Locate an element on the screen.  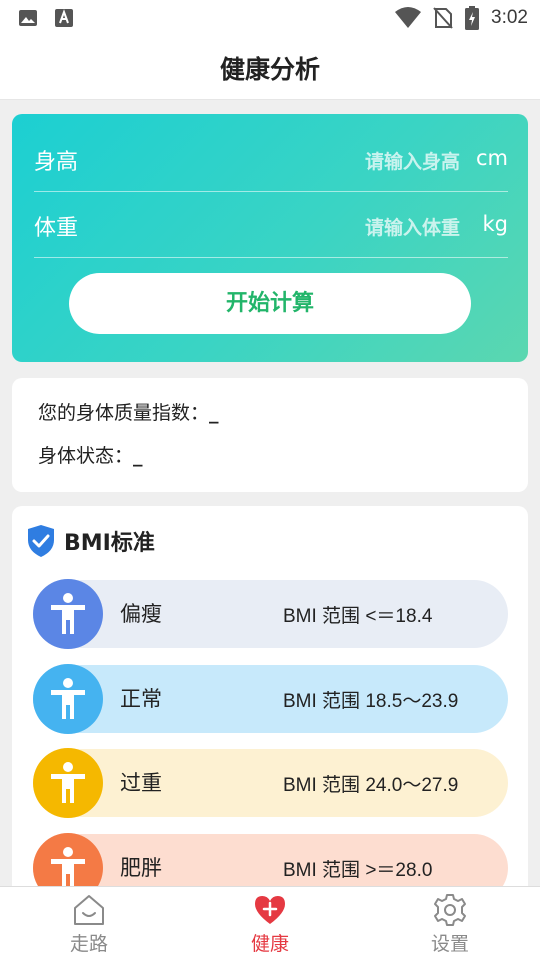
home-smile-icon is located at coordinates (89, 910).